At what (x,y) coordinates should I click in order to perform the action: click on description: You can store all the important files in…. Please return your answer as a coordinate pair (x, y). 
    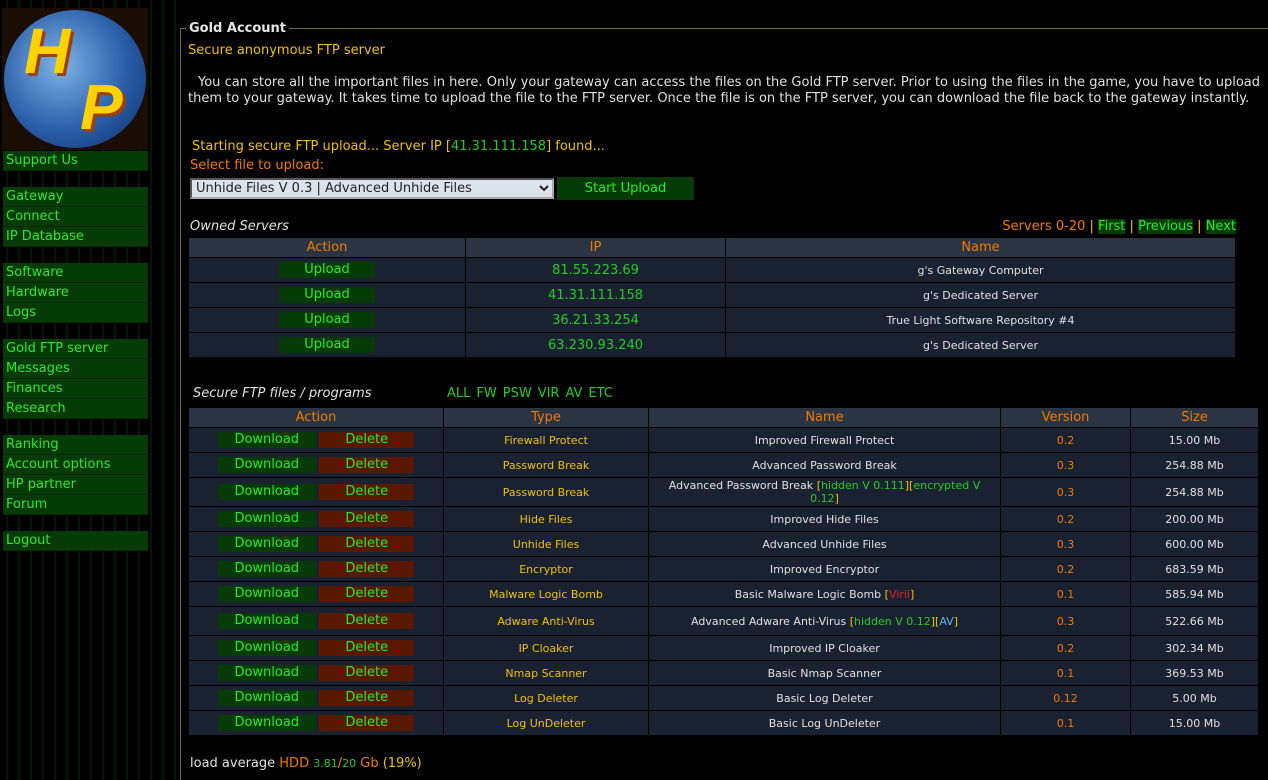
    Looking at the image, I should click on (724, 90).